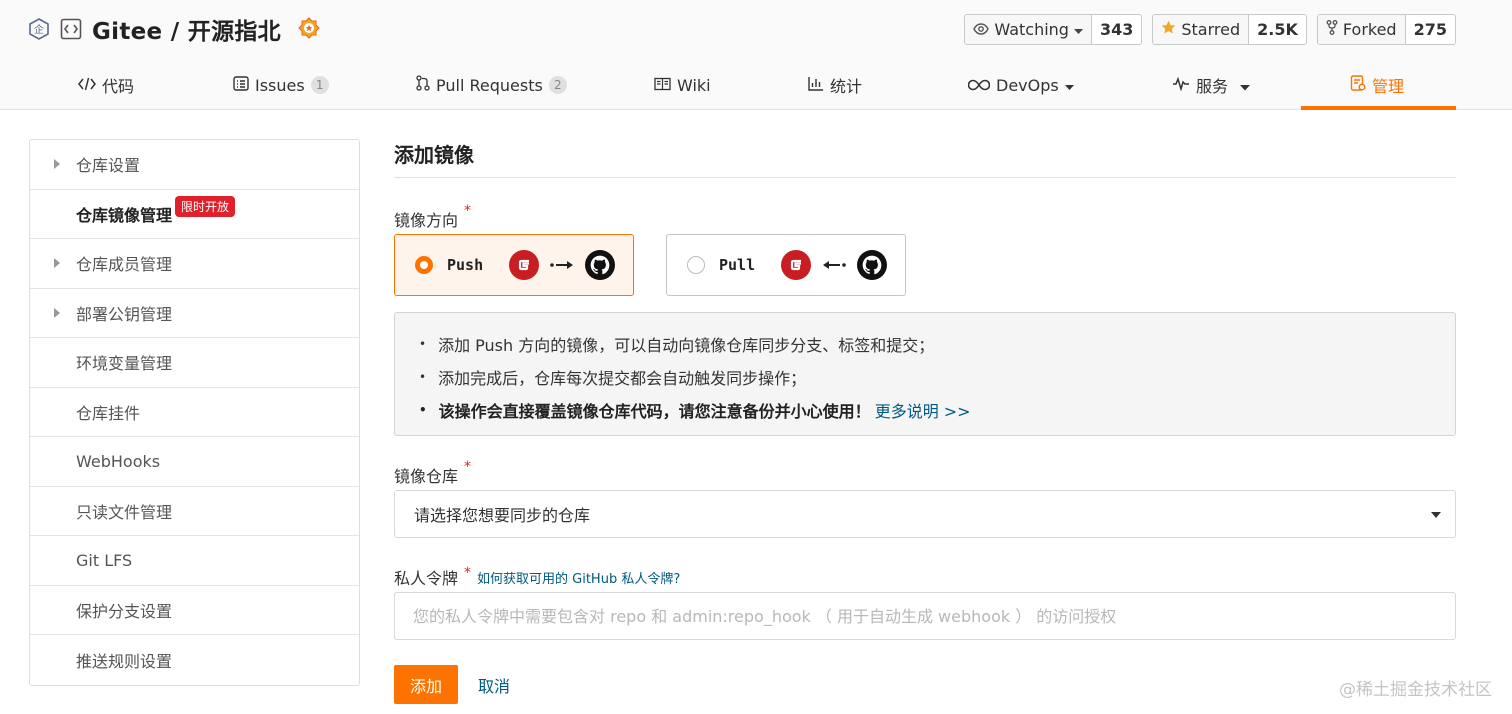  Describe the element at coordinates (104, 560) in the screenshot. I see `sidebar-item-label: Git LFS` at that location.